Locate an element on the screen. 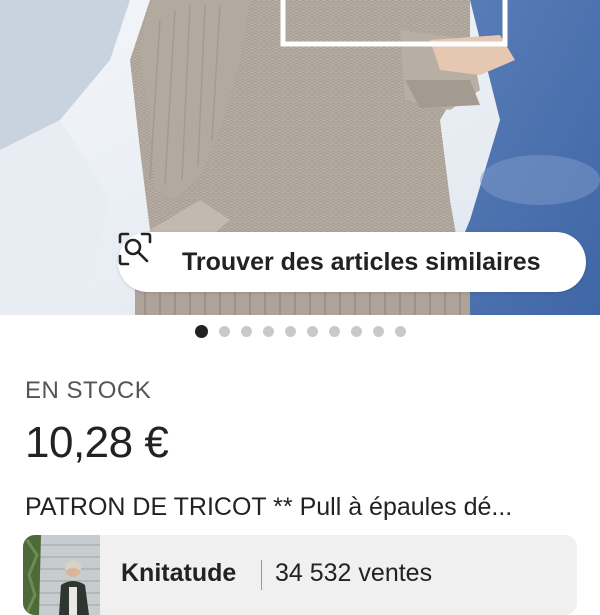  find-similar-button: Trouver des articles similaires is located at coordinates (352, 262).